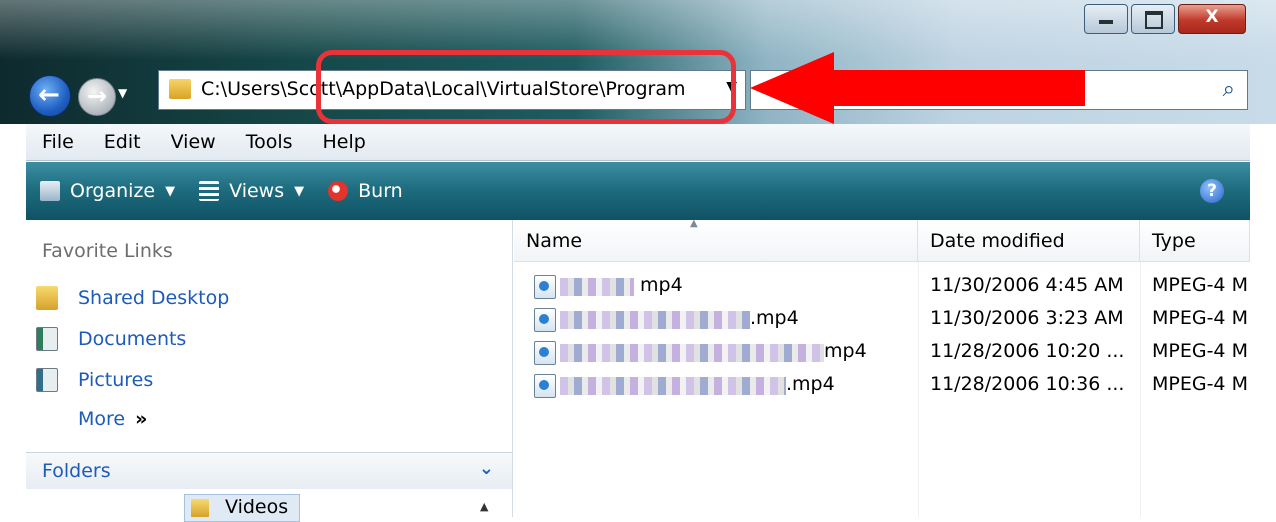 This screenshot has width=1276, height=522. I want to click on favorite-links-heading: Favorite Links, so click(107, 251).